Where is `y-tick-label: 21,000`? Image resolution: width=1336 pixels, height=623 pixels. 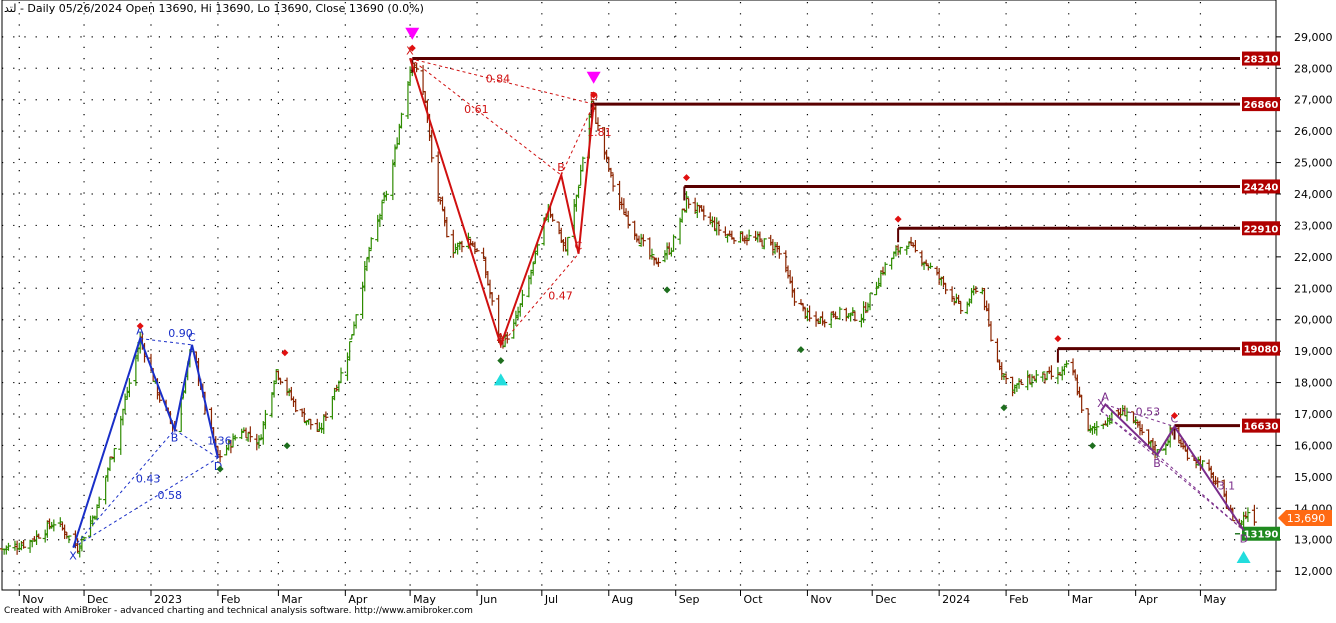 y-tick-label: 21,000 is located at coordinates (1313, 288).